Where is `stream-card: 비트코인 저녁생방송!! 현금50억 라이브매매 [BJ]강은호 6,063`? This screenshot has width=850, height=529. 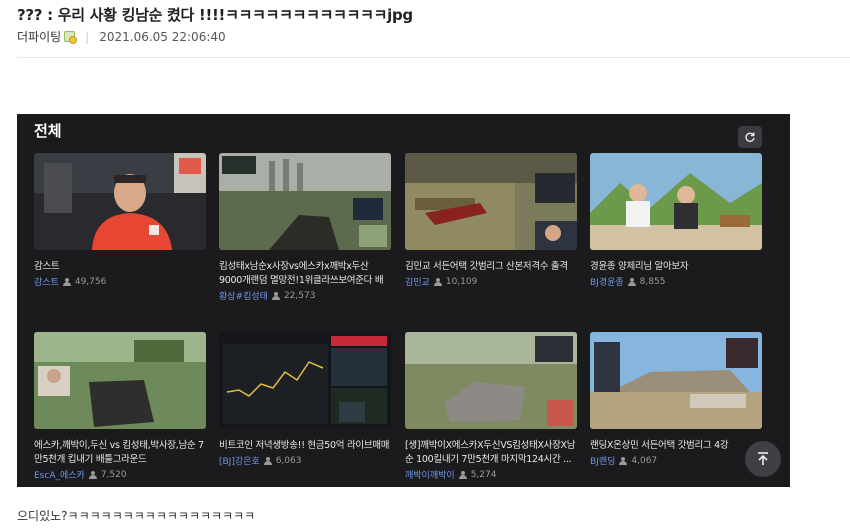 stream-card: 비트코인 저녁생방송!! 현금50억 라이브매매 [BJ]강은호 6,063 is located at coordinates (305, 399).